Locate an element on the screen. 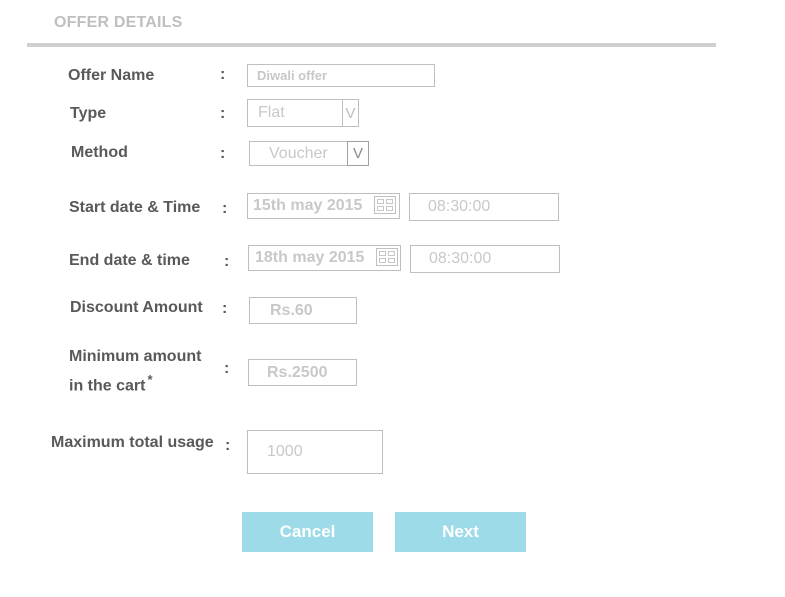 This screenshot has width=785, height=597. type-label: Type is located at coordinates (88, 113).